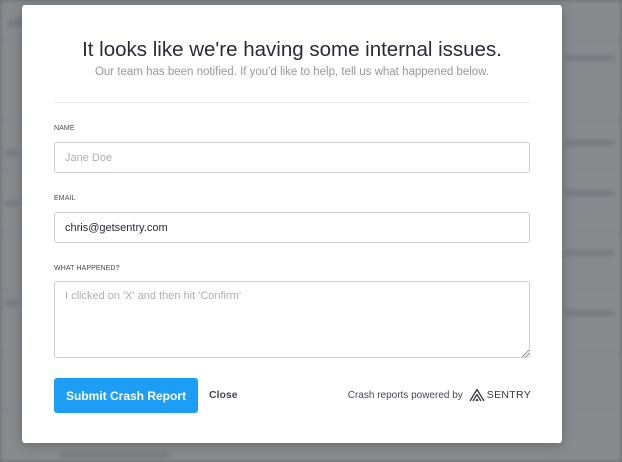 Image resolution: width=622 pixels, height=462 pixels. Describe the element at coordinates (292, 319) in the screenshot. I see `comments-textarea` at that location.